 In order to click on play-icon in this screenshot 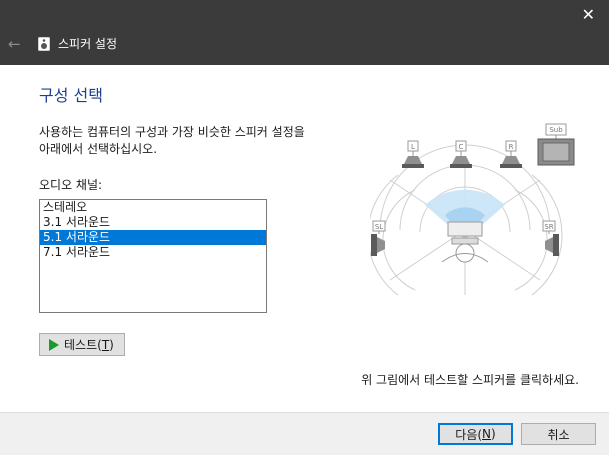, I will do `click(54, 344)`.